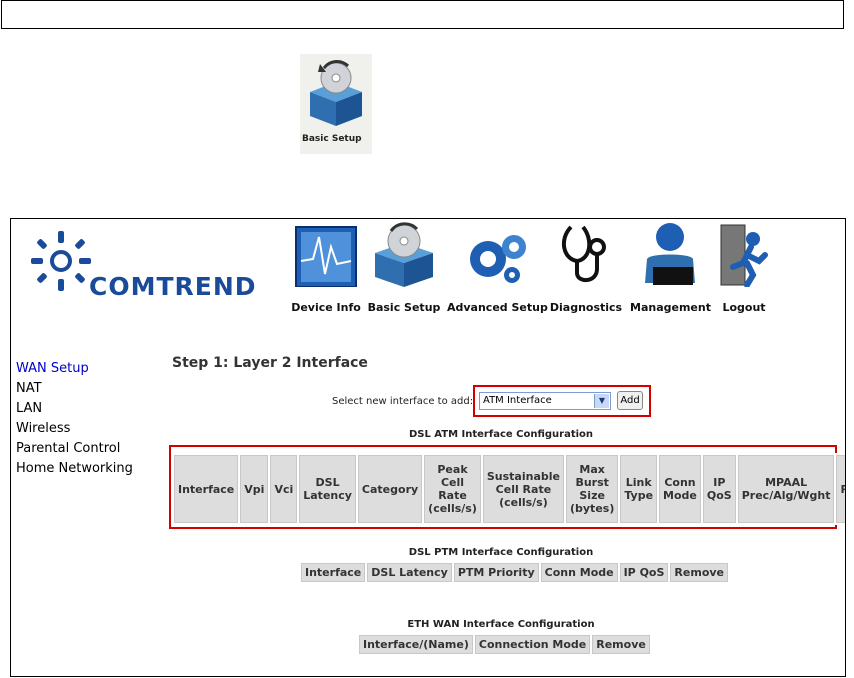 The width and height of the screenshot is (854, 678). I want to click on advanced-setup-icon, so click(498, 259).